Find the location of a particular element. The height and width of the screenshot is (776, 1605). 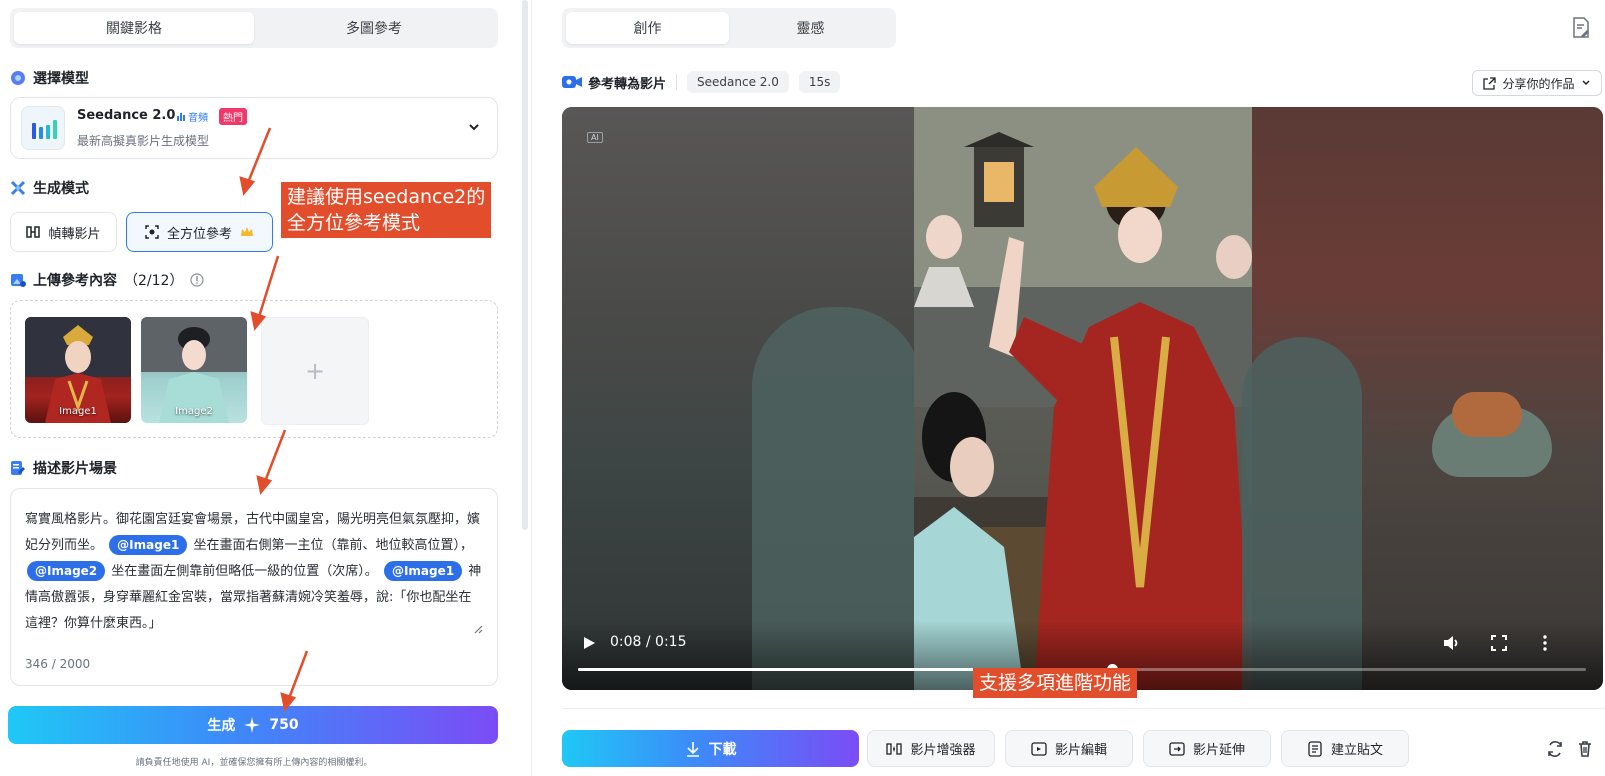

share-work-button: 分享你的作品 is located at coordinates (1537, 83).